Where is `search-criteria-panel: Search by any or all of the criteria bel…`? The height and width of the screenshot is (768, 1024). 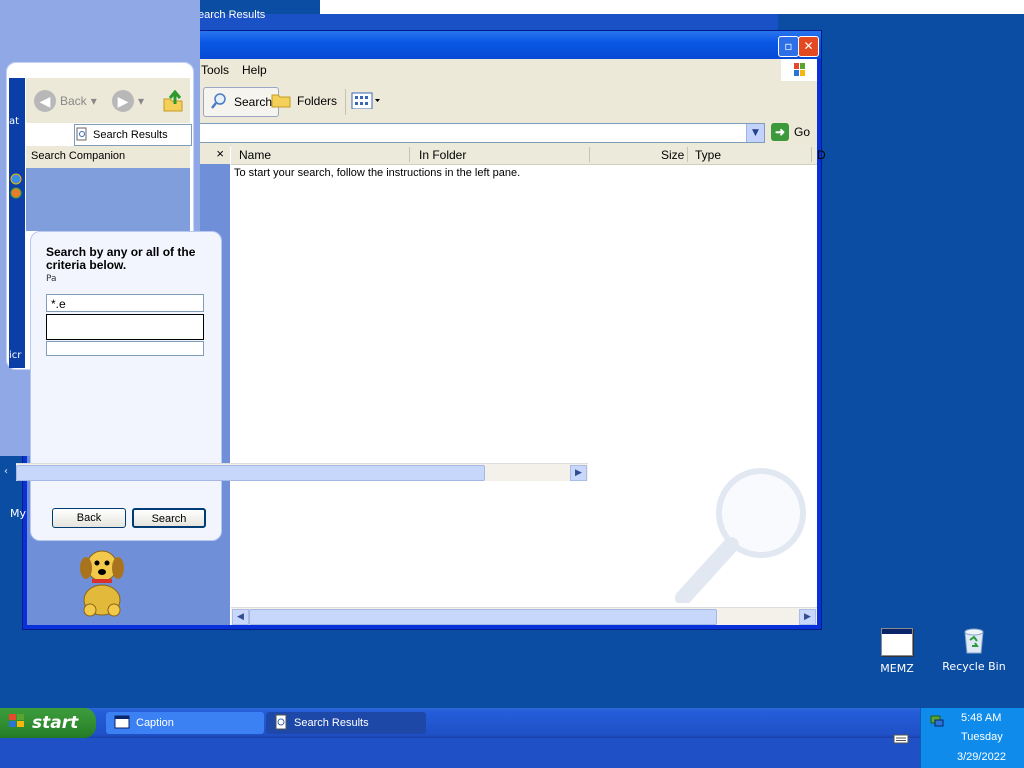 search-criteria-panel: Search by any or all of the criteria bel… is located at coordinates (126, 386).